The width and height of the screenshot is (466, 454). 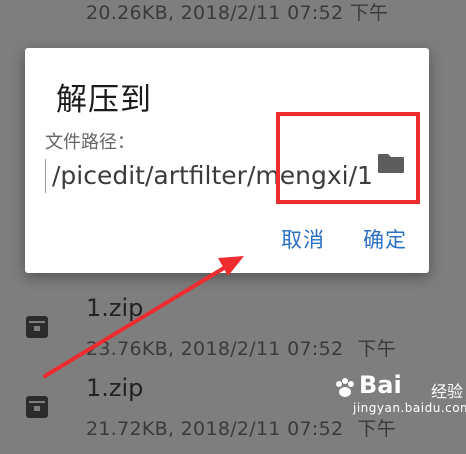 I want to click on watermark-brand: Bai, so click(x=380, y=385).